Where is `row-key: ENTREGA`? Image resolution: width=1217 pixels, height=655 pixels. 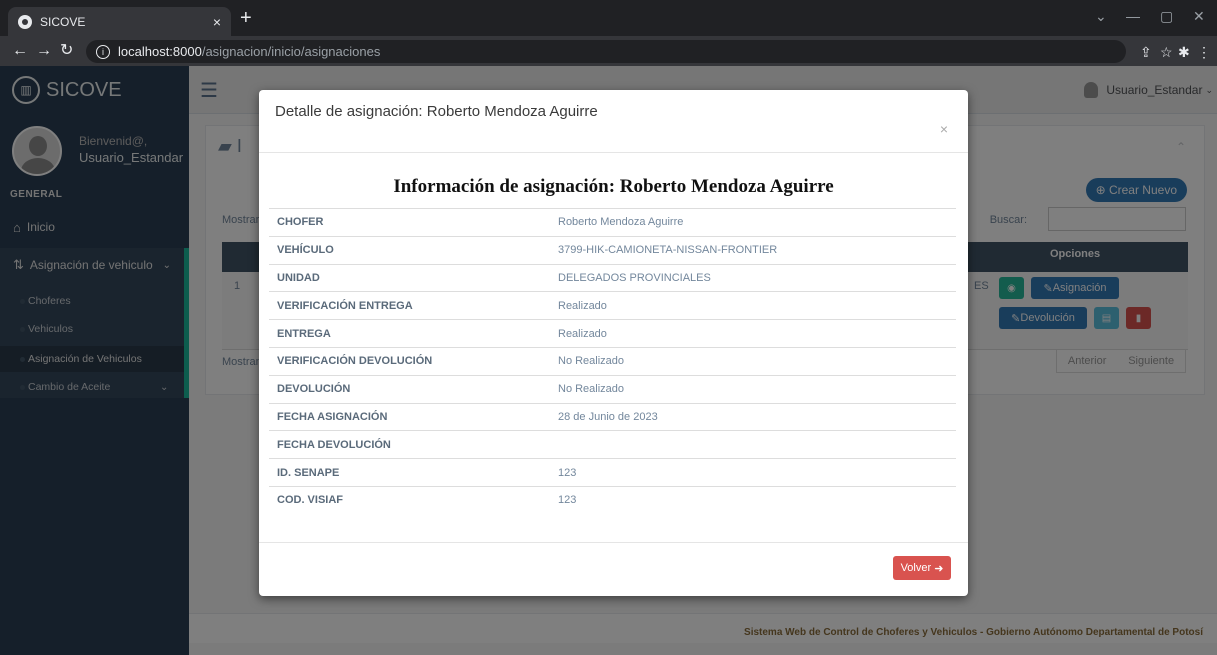 row-key: ENTREGA is located at coordinates (304, 333).